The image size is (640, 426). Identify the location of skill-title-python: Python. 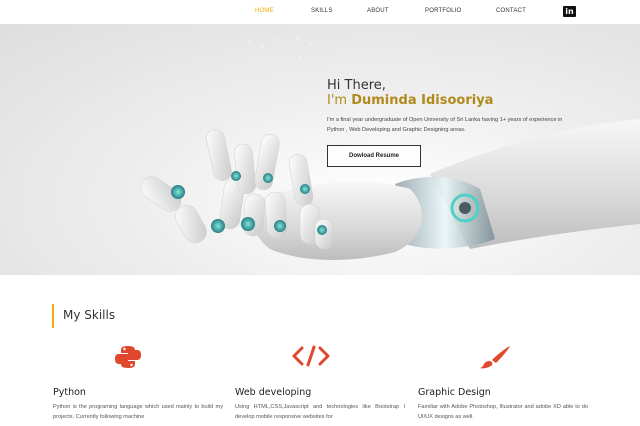
(69, 392).